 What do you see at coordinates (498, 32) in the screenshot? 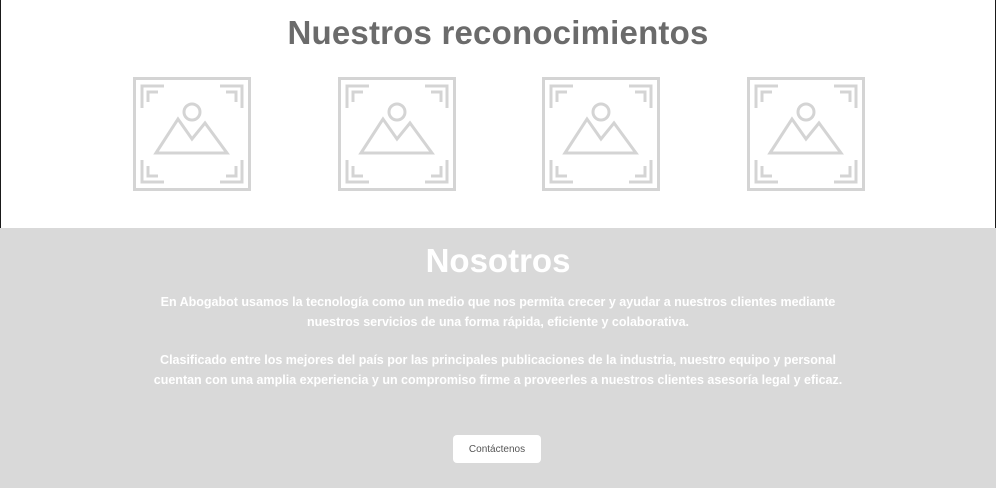
I see `awards-title: Nuestros reconocimientos` at bounding box center [498, 32].